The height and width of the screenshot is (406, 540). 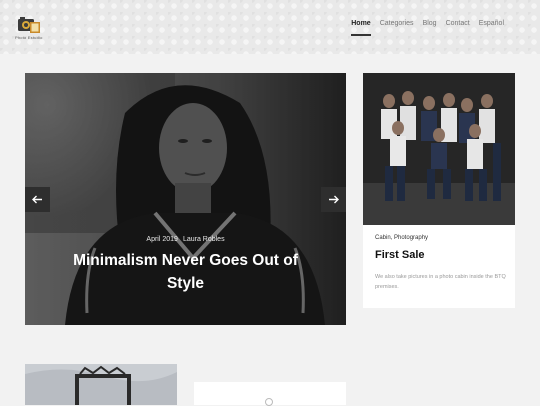 What do you see at coordinates (458, 23) in the screenshot?
I see `nav-contact: Contact` at bounding box center [458, 23].